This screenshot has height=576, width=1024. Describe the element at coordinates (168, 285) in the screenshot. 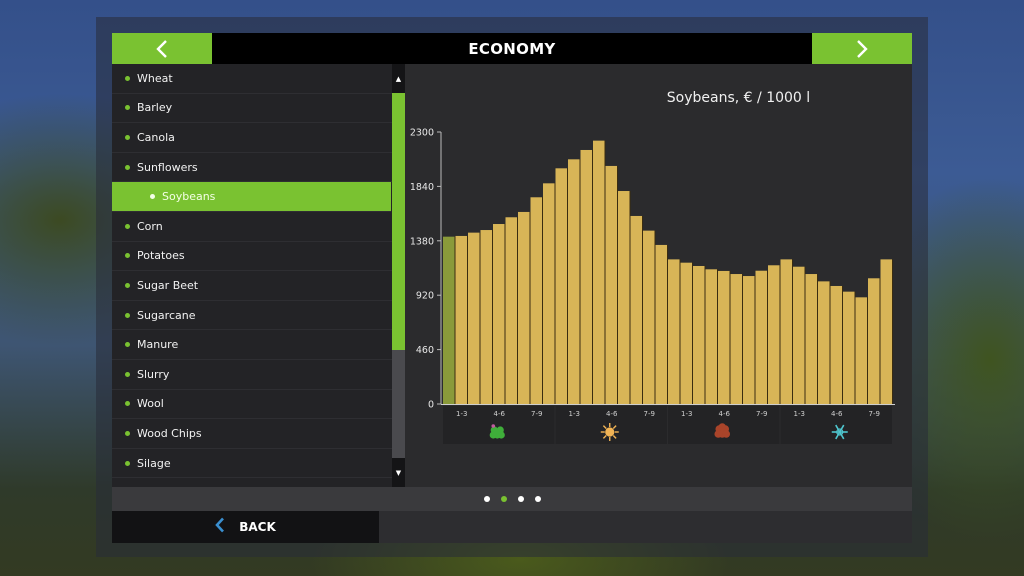

I see `list-item-label: Sugar Beet` at that location.